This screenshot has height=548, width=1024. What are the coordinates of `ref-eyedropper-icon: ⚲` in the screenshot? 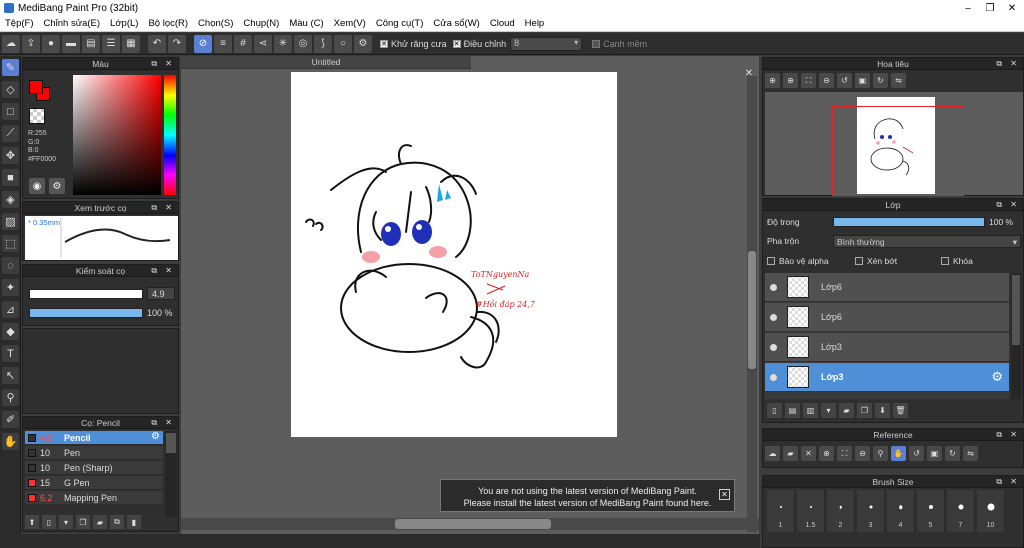 It's located at (880, 453).